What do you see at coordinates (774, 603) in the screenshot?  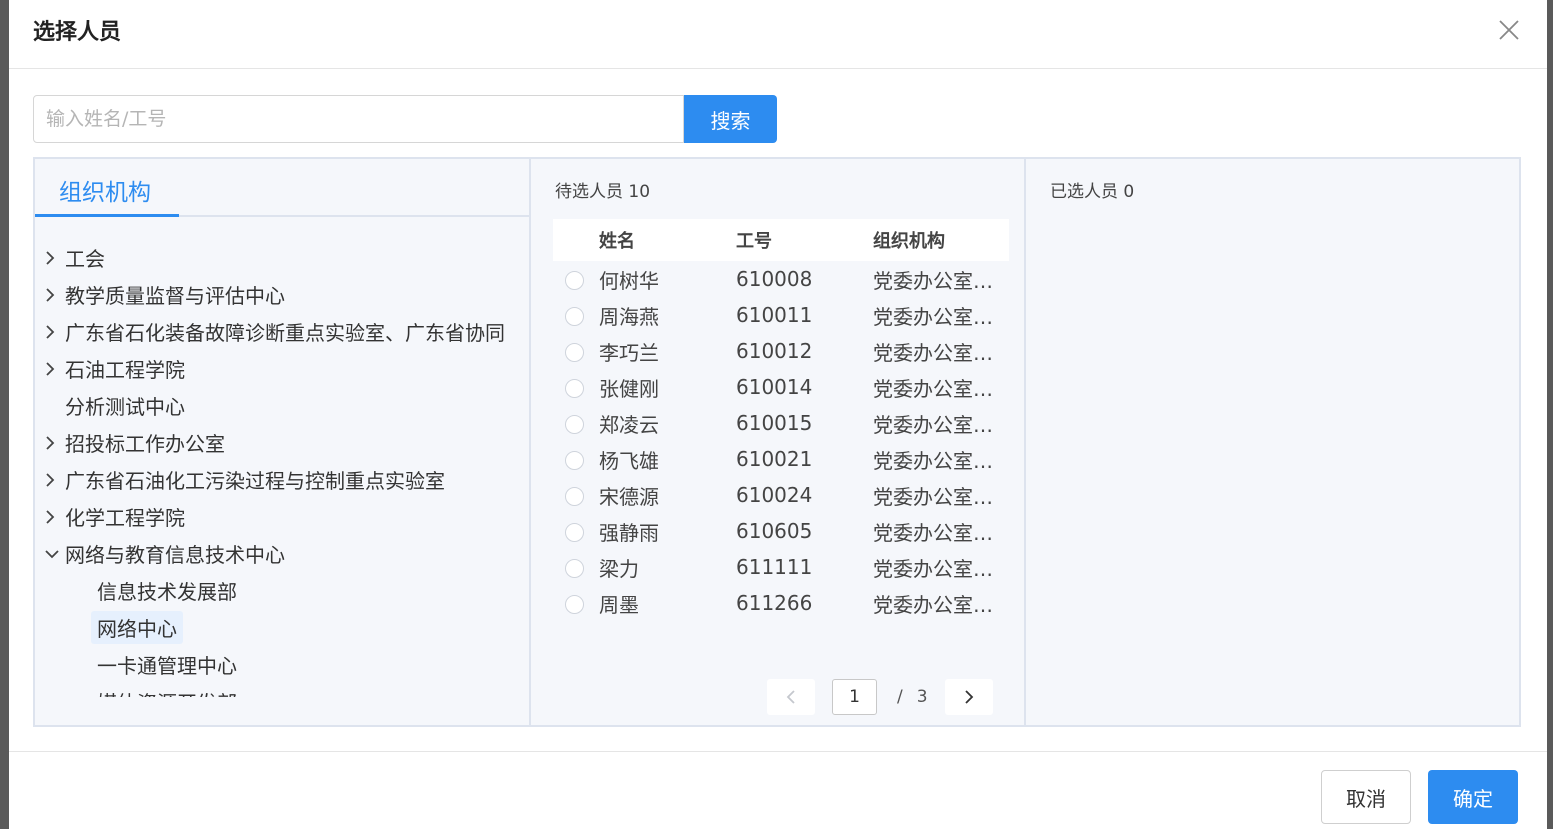 I see `cell-id: 611266` at bounding box center [774, 603].